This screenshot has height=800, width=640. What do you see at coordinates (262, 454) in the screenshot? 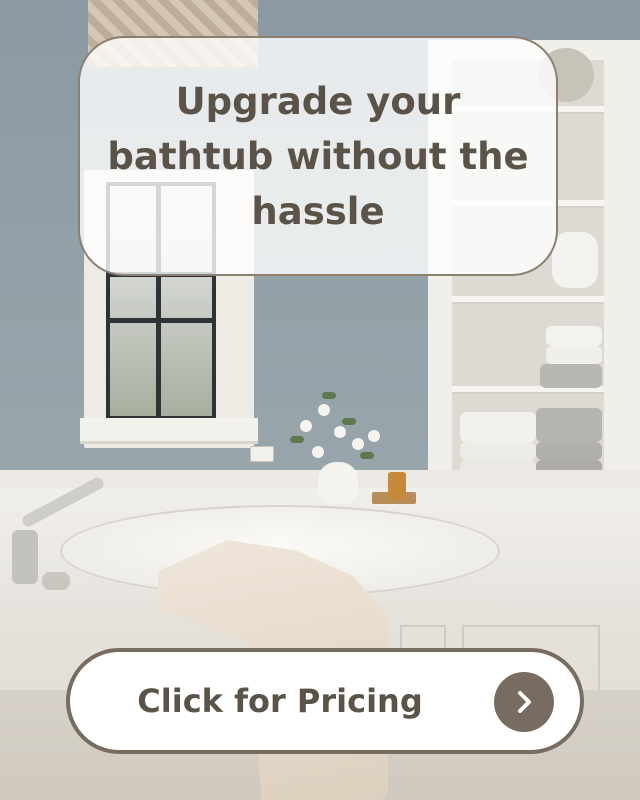
I see `wall-outlet` at bounding box center [262, 454].